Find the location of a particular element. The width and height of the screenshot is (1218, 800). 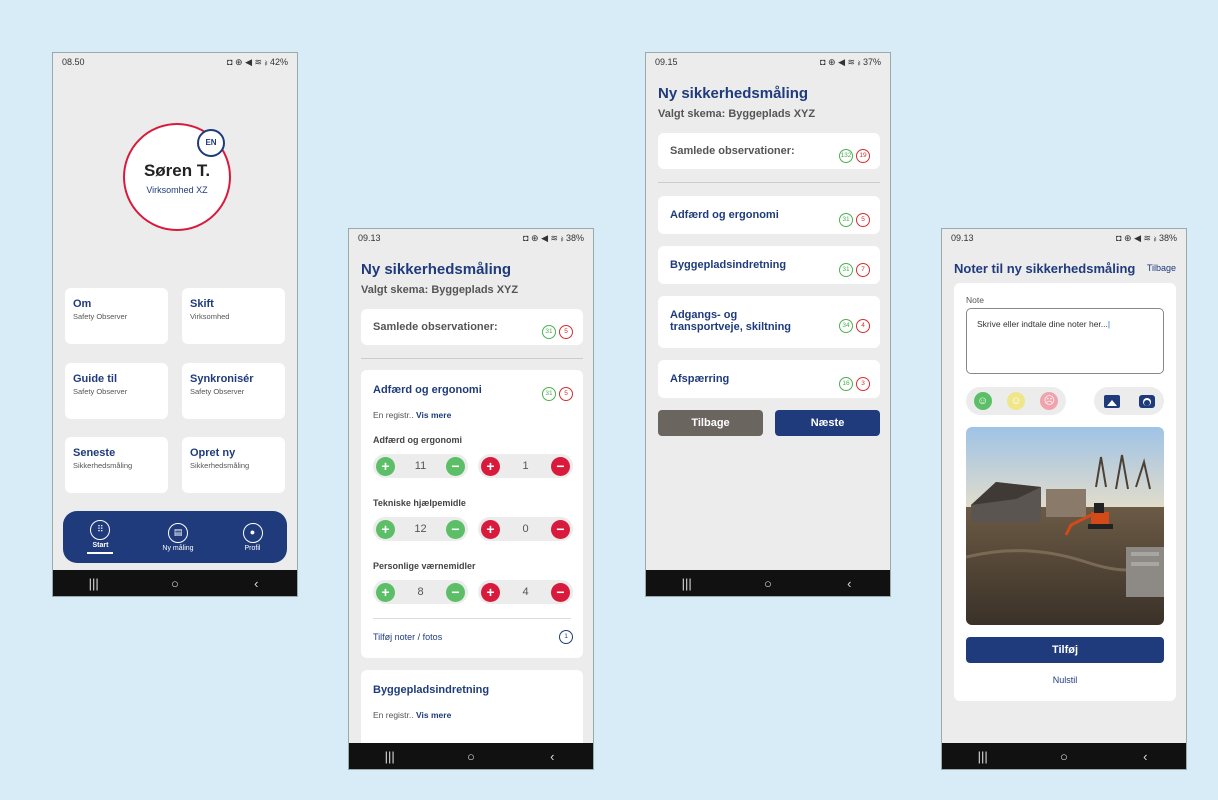

total-observations-card: Samlede observationer: 31 5 is located at coordinates (472, 327).